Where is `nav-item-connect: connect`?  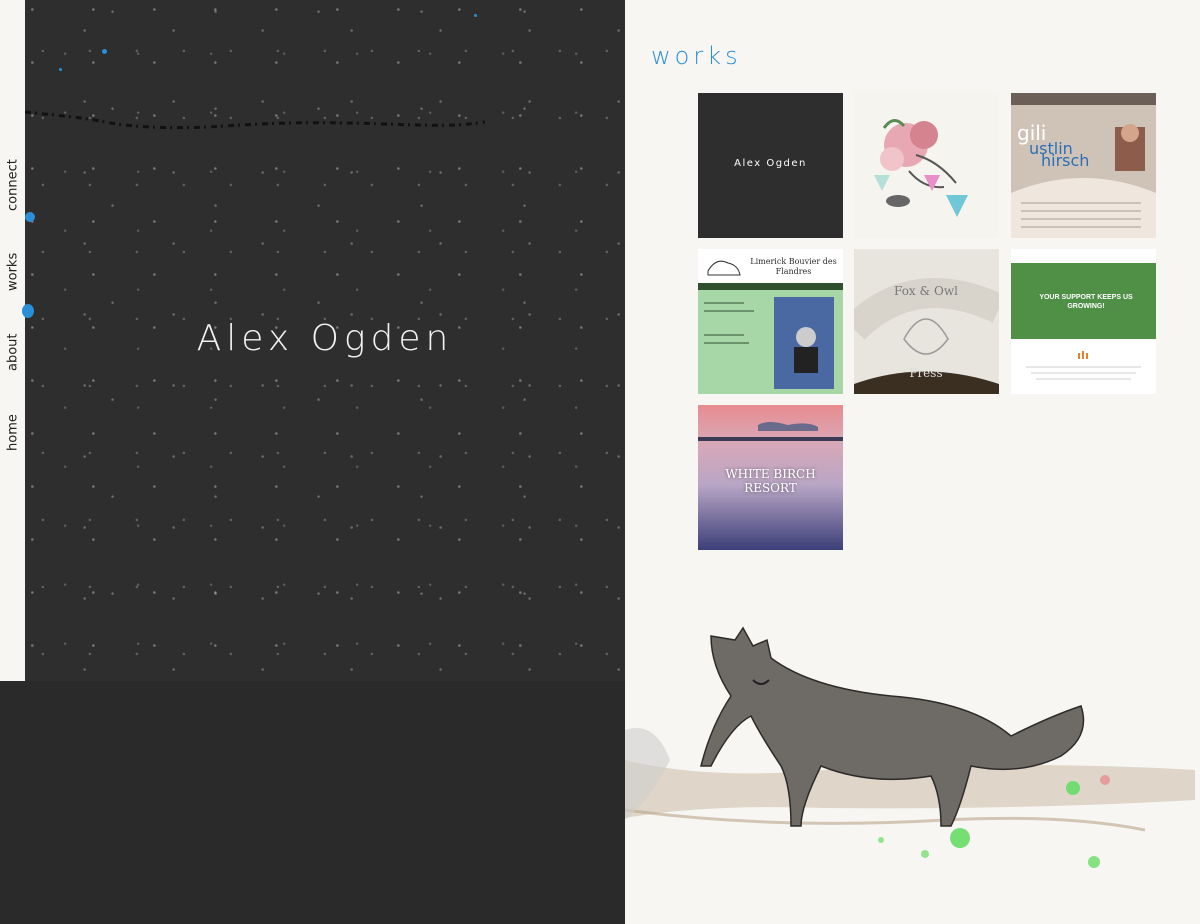
nav-item-connect: connect is located at coordinates (12, 192).